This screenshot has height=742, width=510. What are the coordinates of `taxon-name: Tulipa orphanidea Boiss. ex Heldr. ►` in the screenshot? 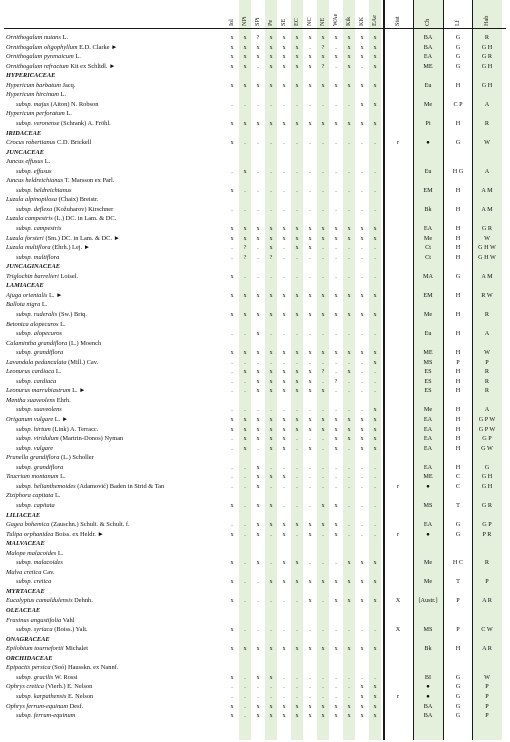 It's located at (55, 534).